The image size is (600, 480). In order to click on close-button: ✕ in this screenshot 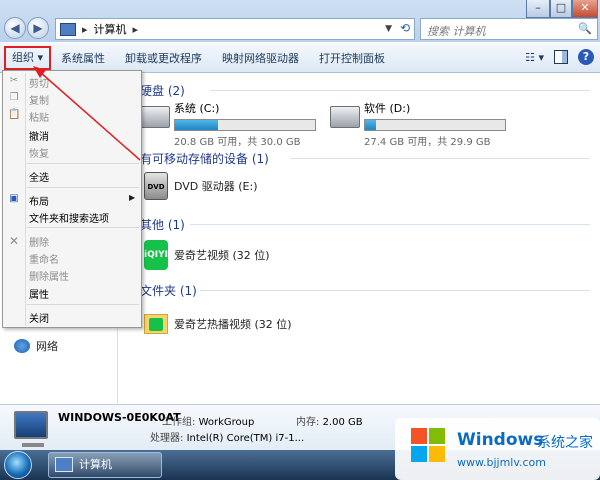, I will do `click(585, 9)`.